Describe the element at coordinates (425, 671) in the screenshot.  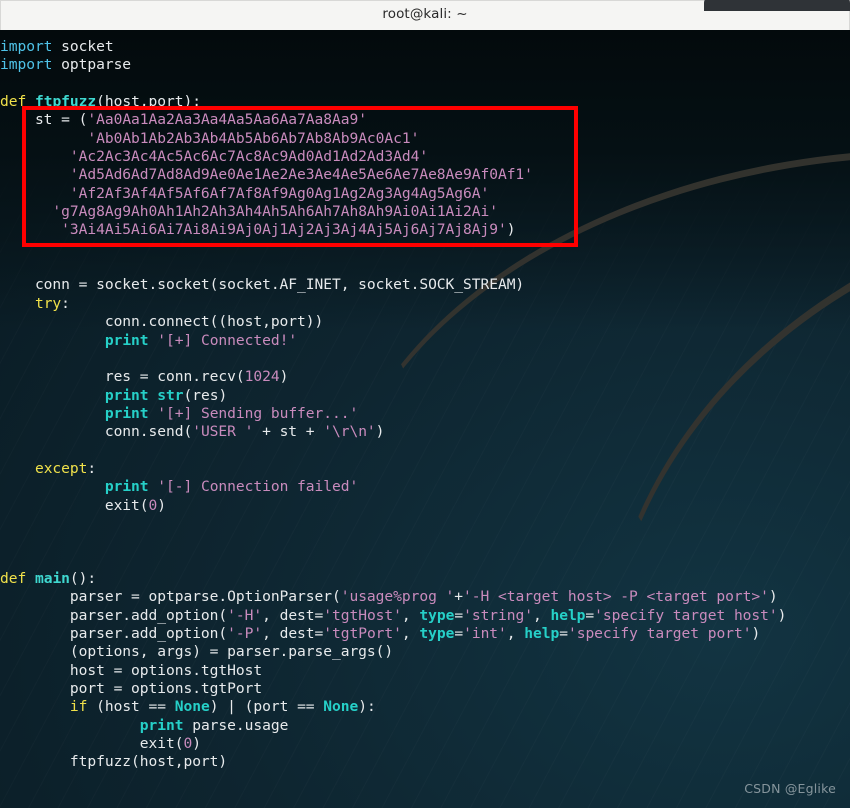
I see `code-line: host = options.tgtHost` at that location.